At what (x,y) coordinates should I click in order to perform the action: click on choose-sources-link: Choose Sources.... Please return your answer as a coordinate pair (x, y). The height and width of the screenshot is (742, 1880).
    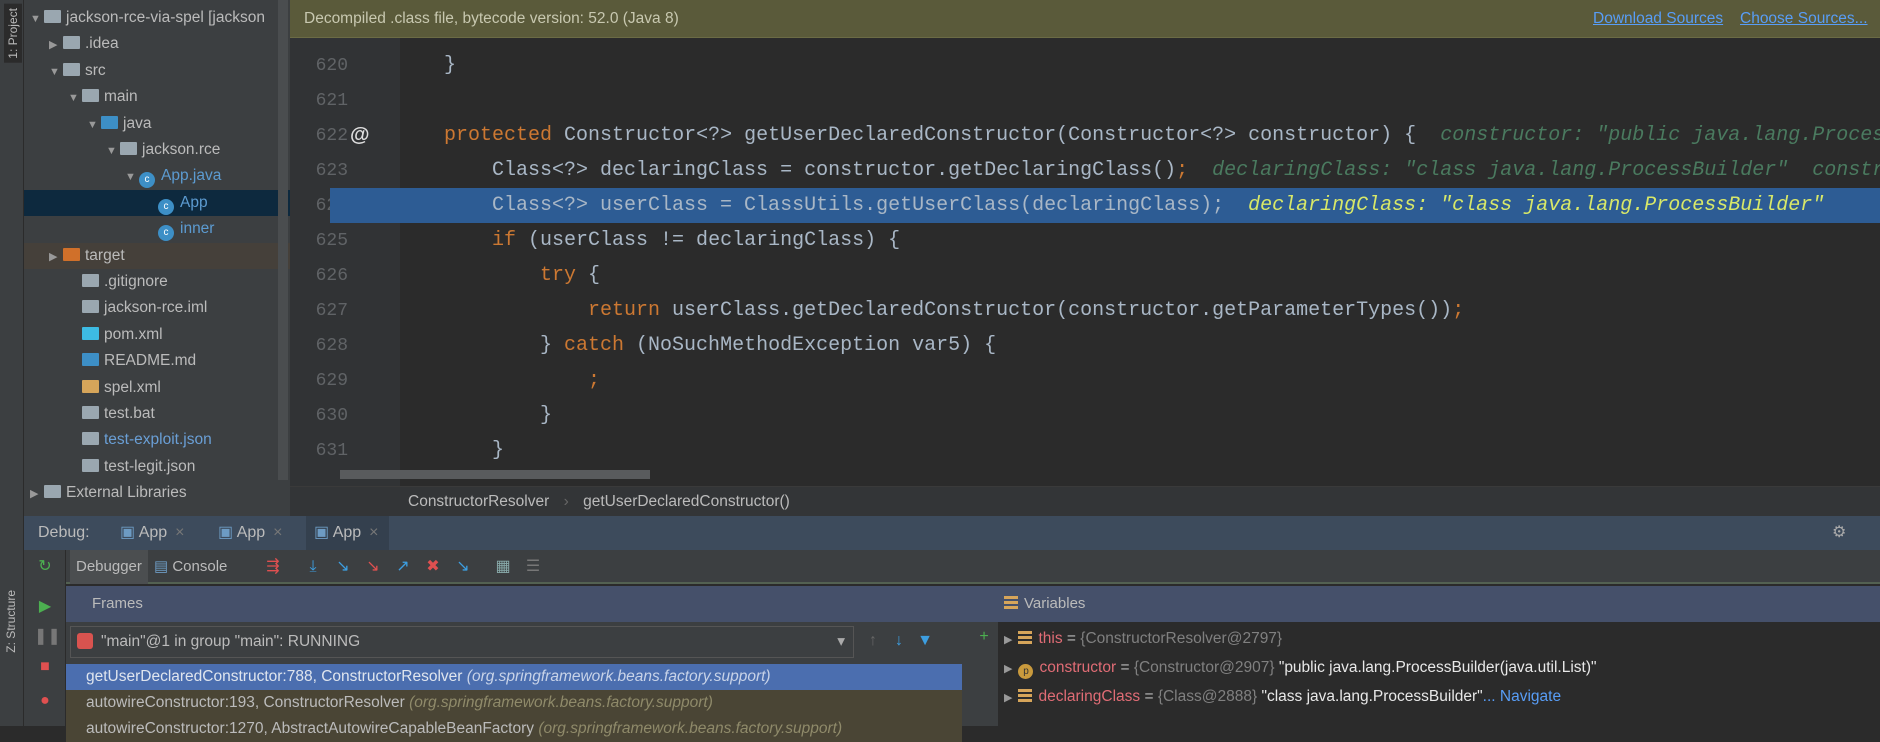
    Looking at the image, I should click on (1804, 19).